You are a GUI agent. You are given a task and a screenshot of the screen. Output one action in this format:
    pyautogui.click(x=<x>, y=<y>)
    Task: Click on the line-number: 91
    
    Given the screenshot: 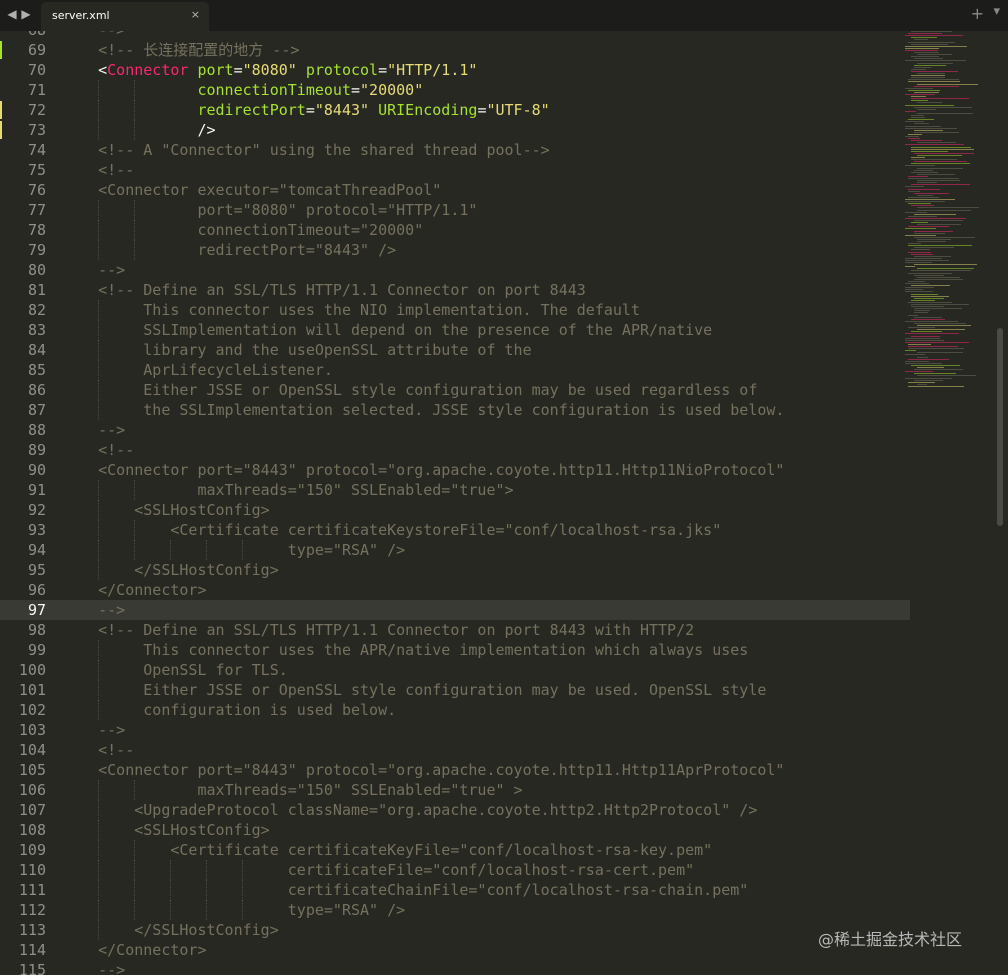 What is the action you would take?
    pyautogui.click(x=36, y=490)
    